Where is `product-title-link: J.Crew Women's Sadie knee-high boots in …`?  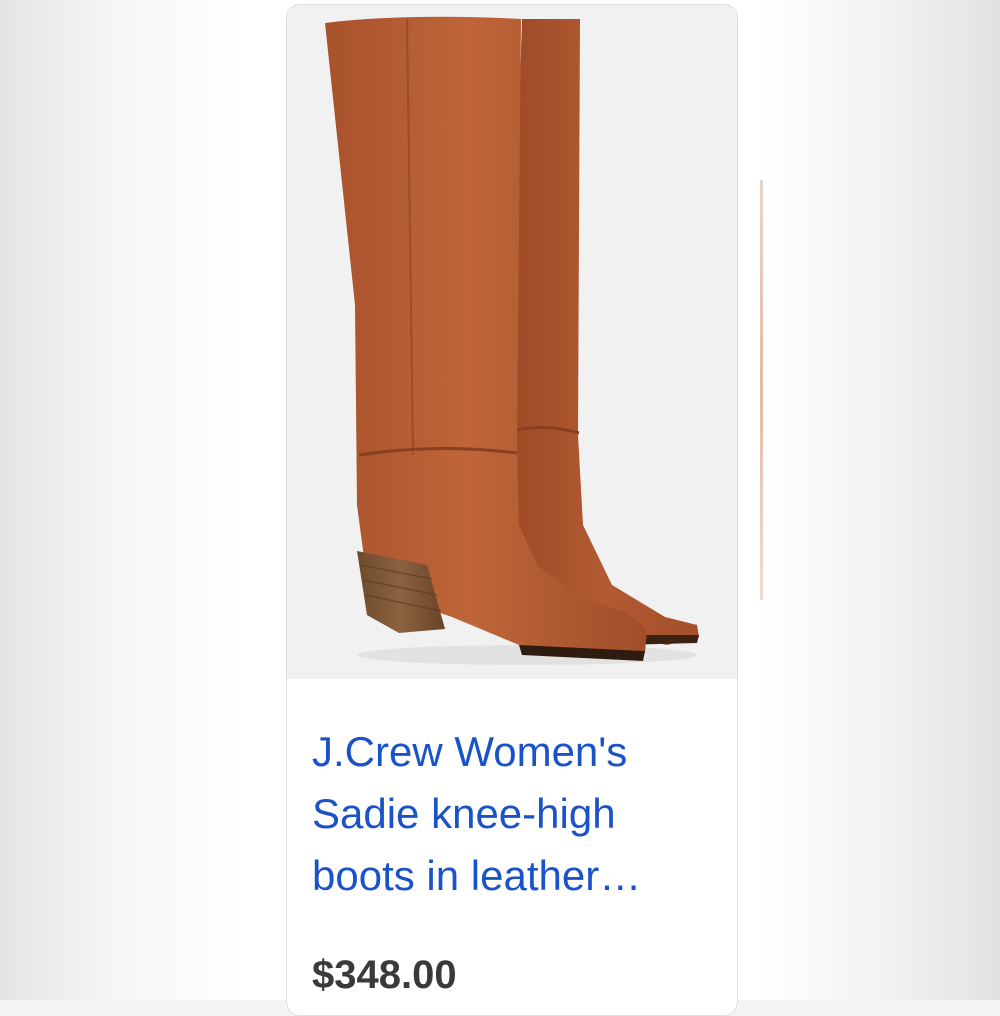
product-title-link: J.Crew Women's Sadie knee-high boots in … is located at coordinates (512, 814).